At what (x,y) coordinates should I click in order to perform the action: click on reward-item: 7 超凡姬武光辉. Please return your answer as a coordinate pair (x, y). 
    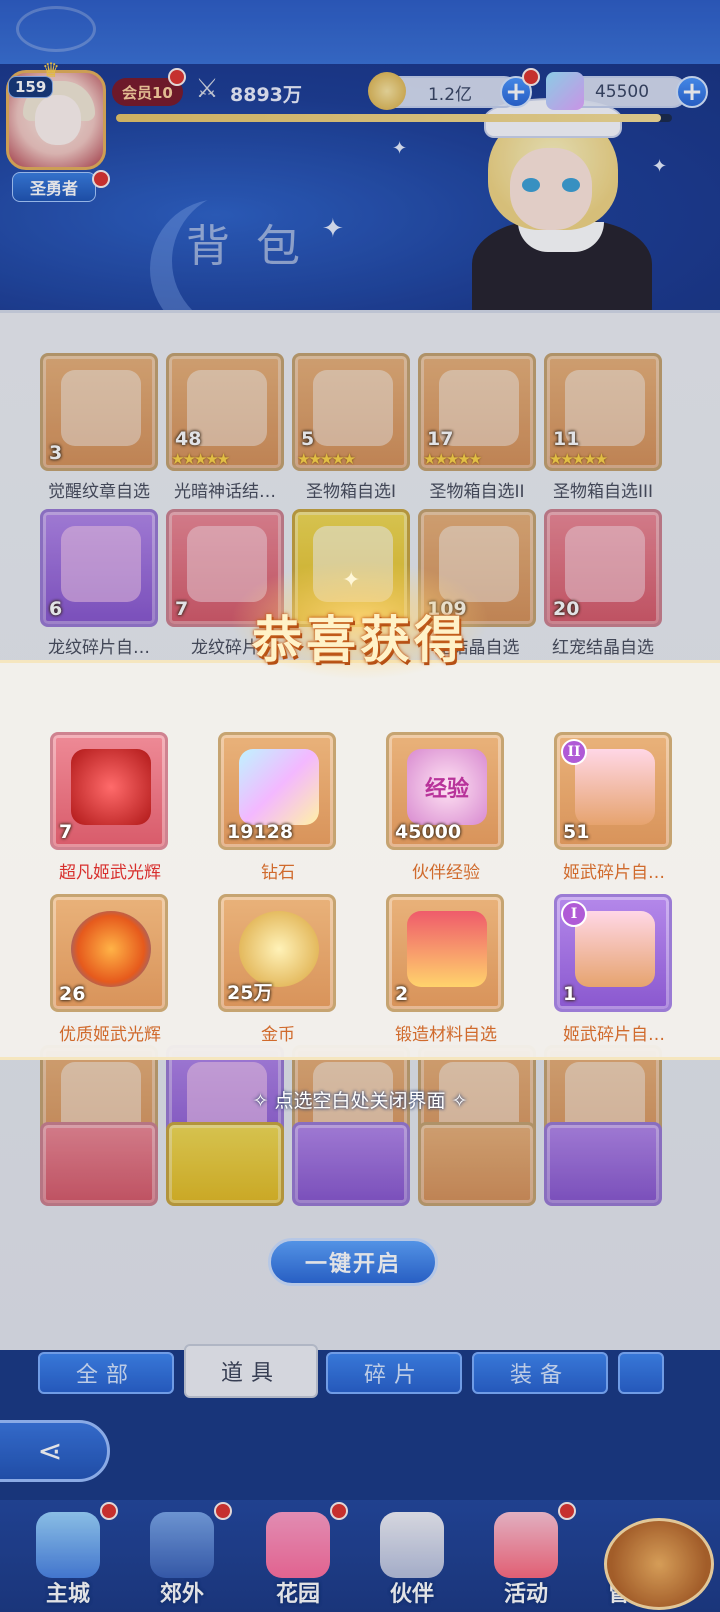
    Looking at the image, I should click on (110, 807).